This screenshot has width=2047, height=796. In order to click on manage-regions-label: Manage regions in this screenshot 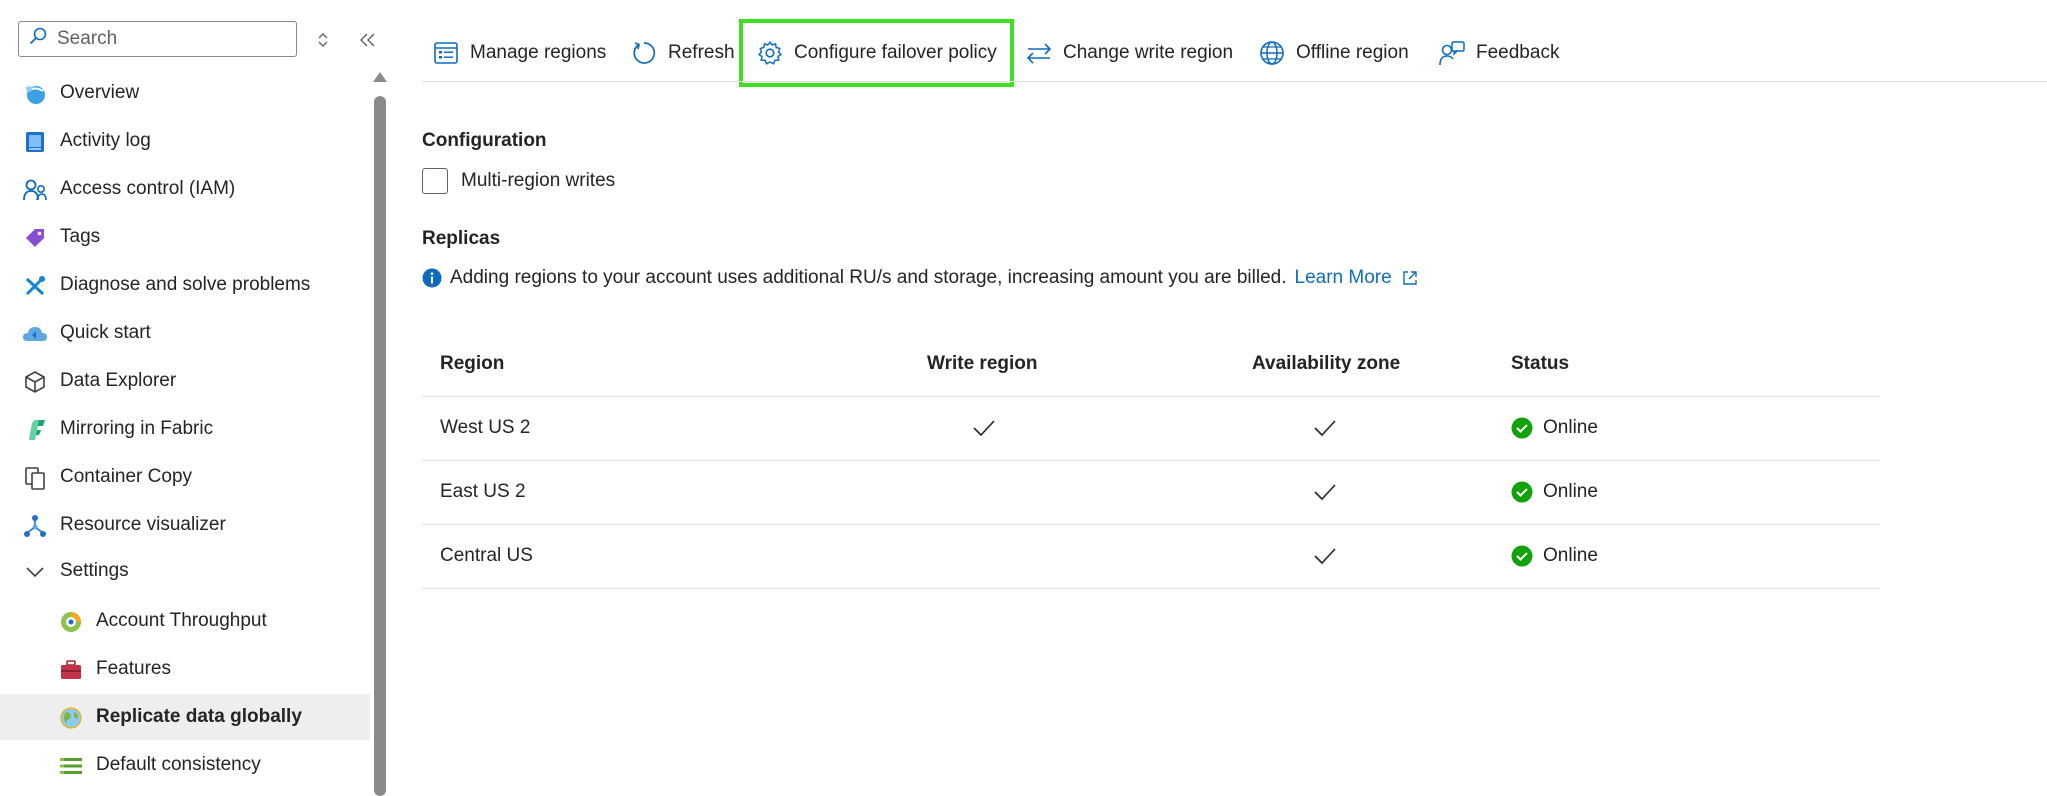, I will do `click(538, 52)`.